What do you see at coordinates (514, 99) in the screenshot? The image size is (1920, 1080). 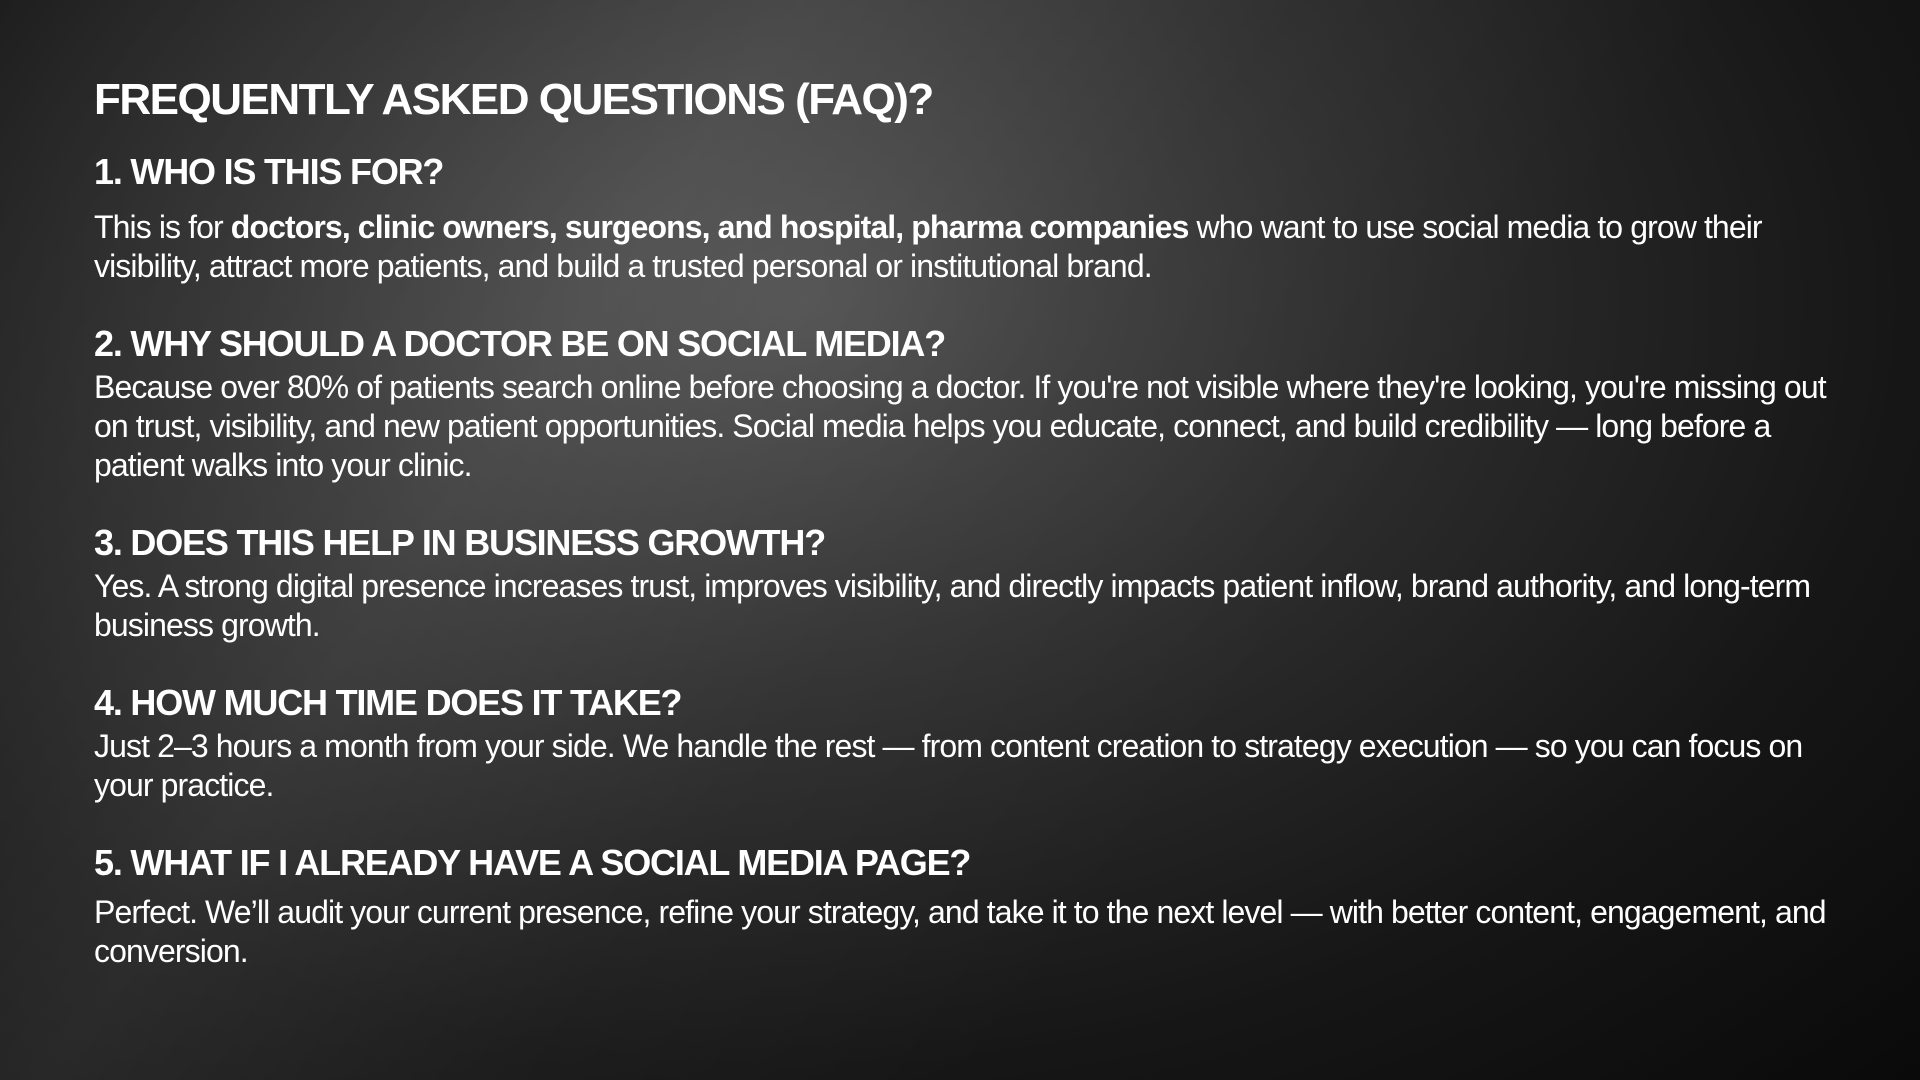 I see `page-title: FREQUENTLY ASKED QUESTIONS (FAQ)?` at bounding box center [514, 99].